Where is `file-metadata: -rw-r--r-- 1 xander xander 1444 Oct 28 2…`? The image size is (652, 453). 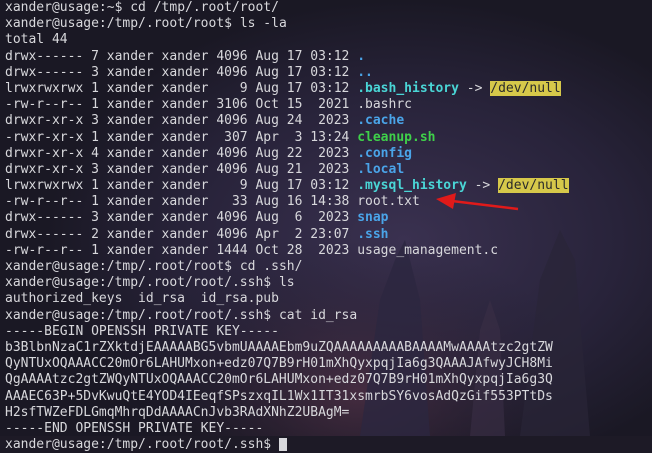 file-metadata: -rw-r--r-- 1 xander xander 1444 Oct 28 2… is located at coordinates (181, 250).